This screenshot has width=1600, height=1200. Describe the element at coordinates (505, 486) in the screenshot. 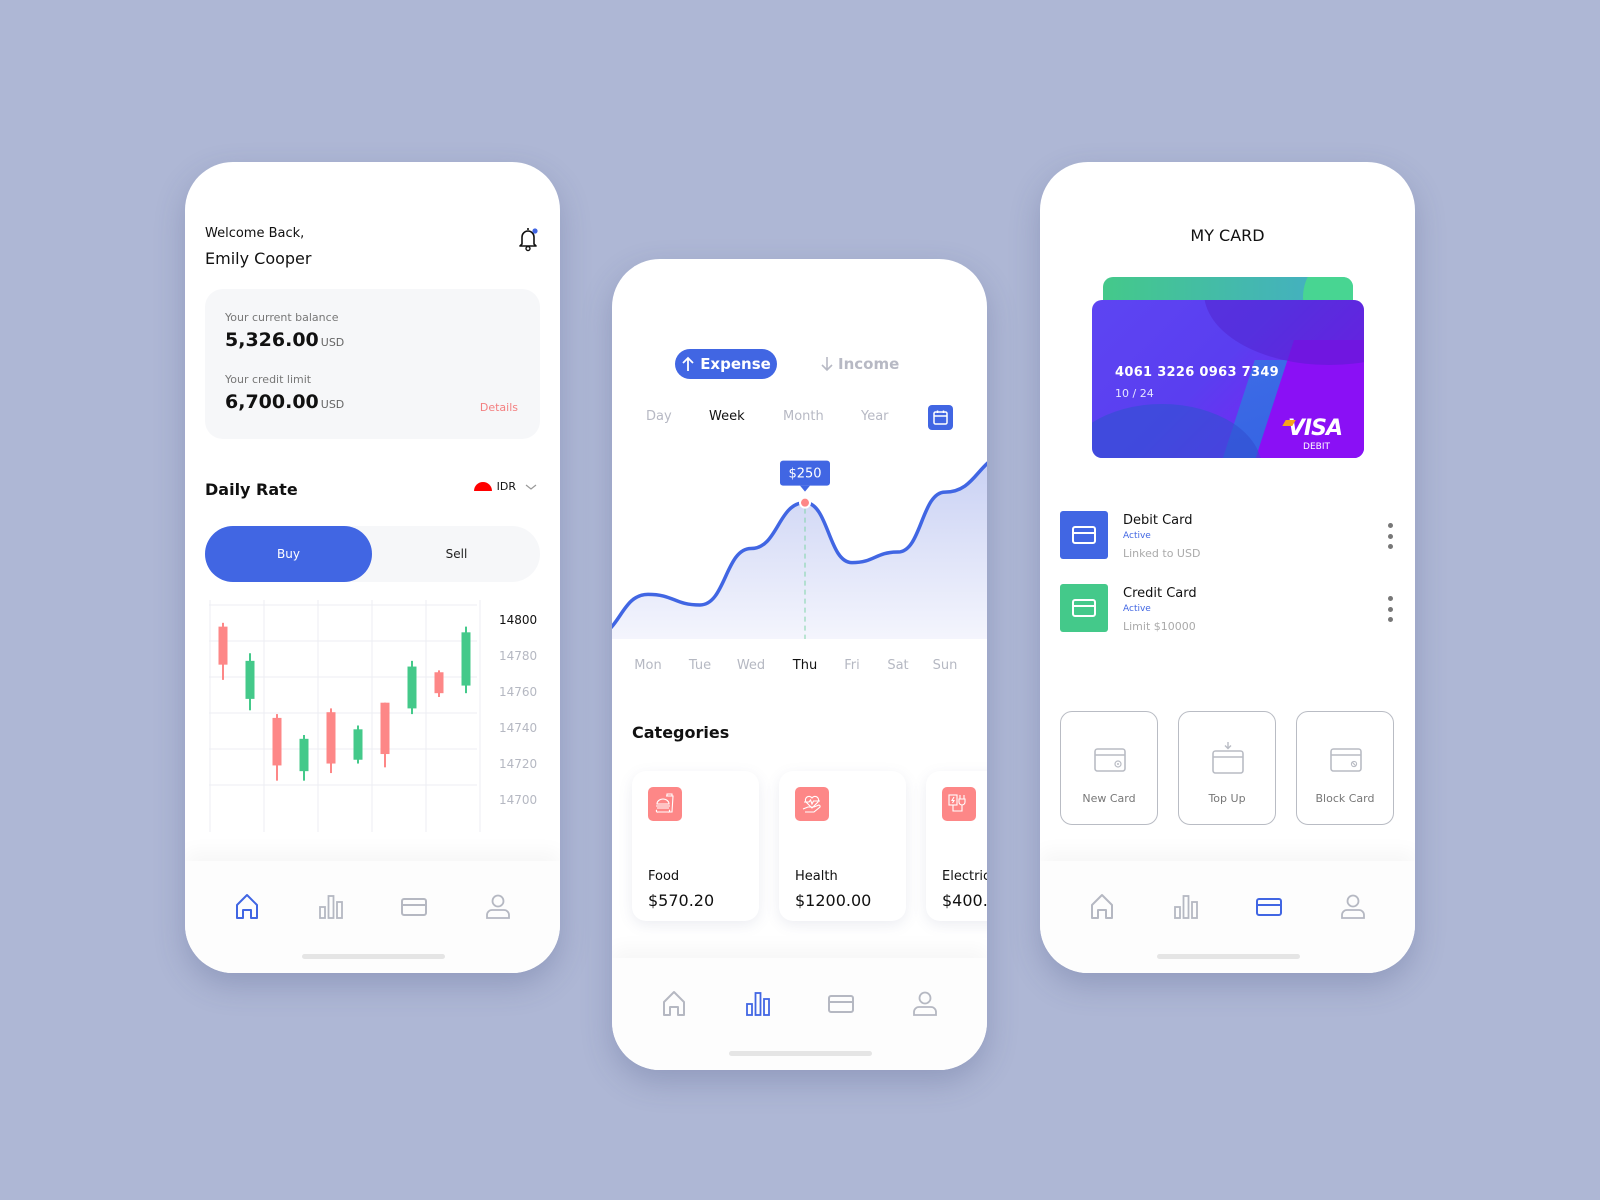

I see `currency-select: IDR` at that location.